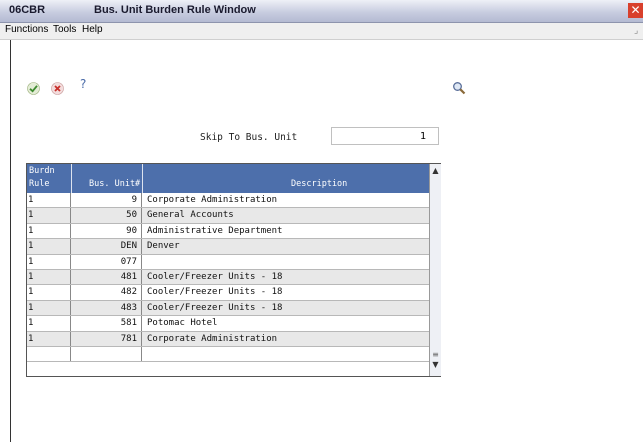 The image size is (643, 442). I want to click on skip-to-bus-unit-input: 1, so click(385, 136).